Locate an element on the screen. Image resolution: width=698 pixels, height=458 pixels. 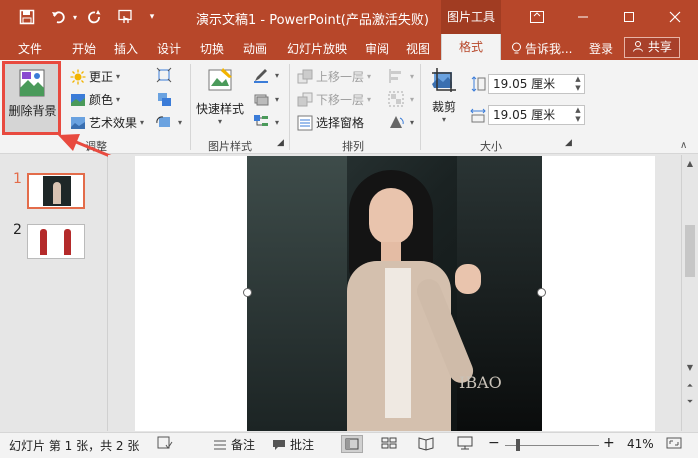
zoom-level: 41% is located at coordinates (640, 444).